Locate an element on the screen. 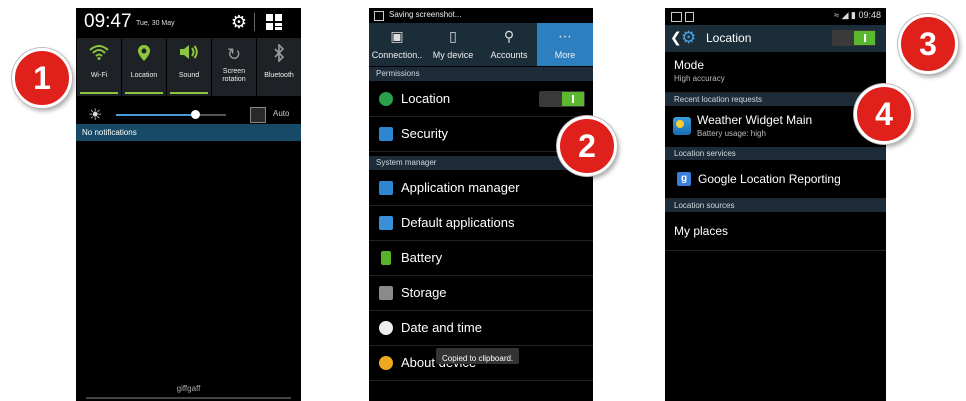 The image size is (966, 401). notification-header: 09:47 Tue, 30 May ⚙ is located at coordinates (188, 22).